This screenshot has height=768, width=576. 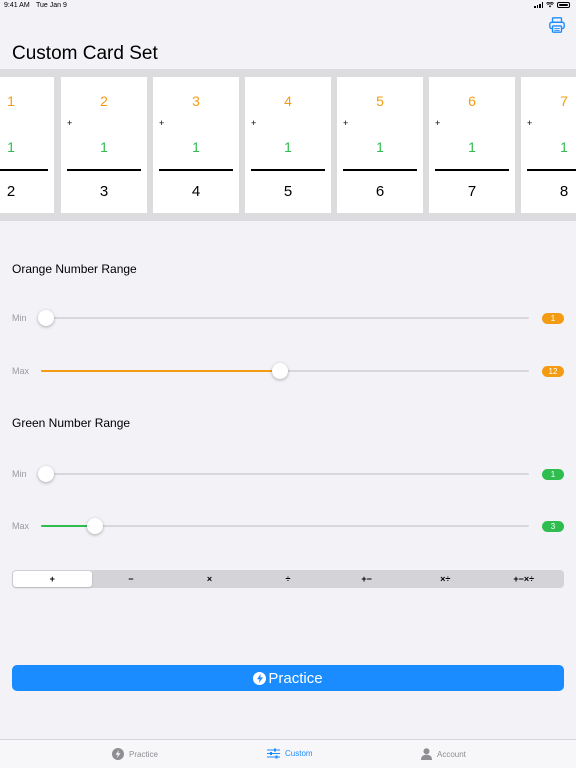 I want to click on tab-practice: Practice, so click(x=135, y=754).